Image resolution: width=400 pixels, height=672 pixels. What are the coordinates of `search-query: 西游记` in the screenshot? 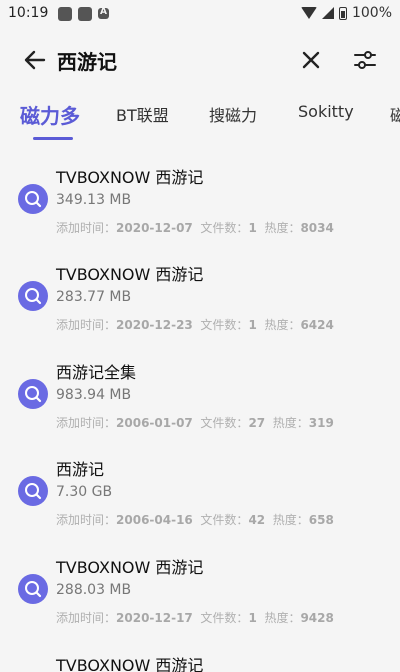 It's located at (87, 60).